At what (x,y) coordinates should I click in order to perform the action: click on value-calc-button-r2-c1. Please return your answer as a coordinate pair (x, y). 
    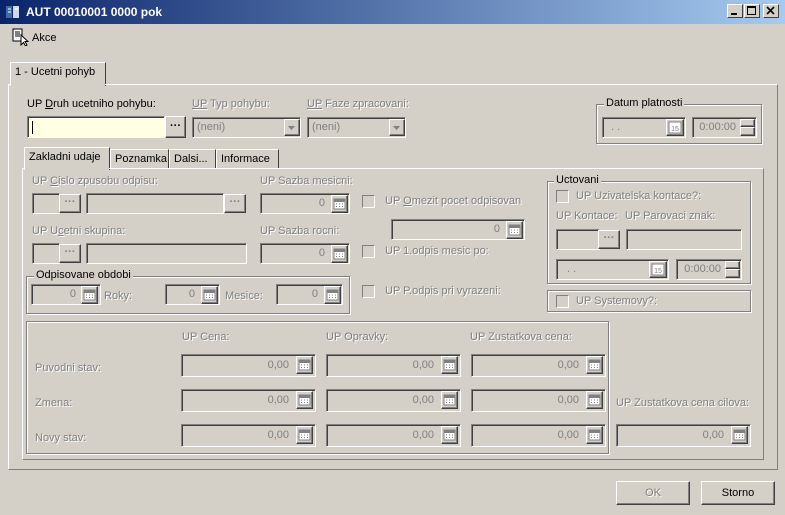
    Looking at the image, I should click on (304, 400).